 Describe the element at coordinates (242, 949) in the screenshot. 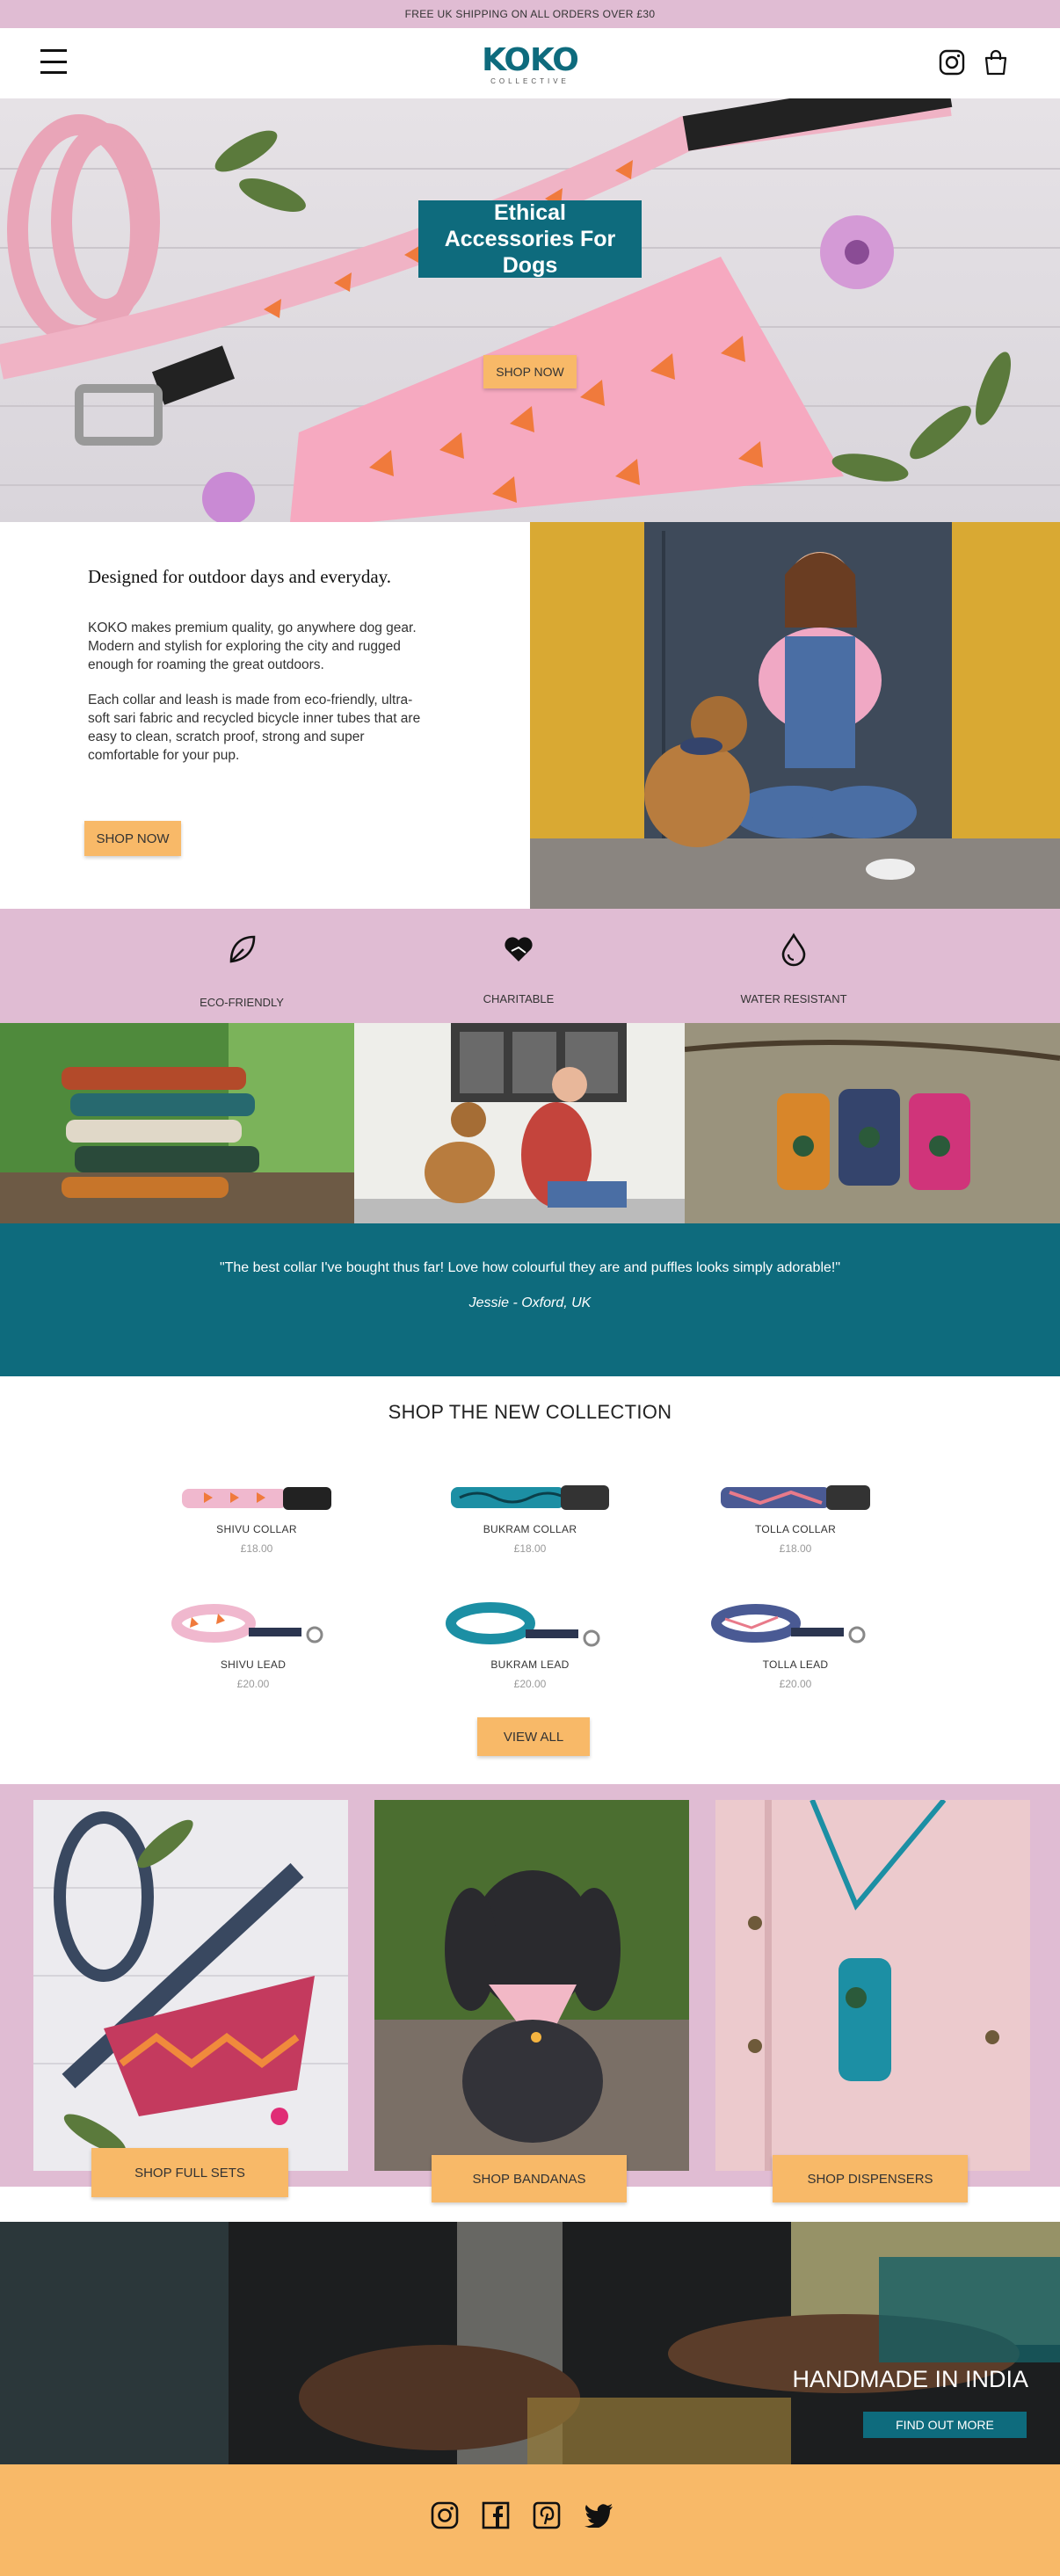

I see `leaf-icon` at that location.